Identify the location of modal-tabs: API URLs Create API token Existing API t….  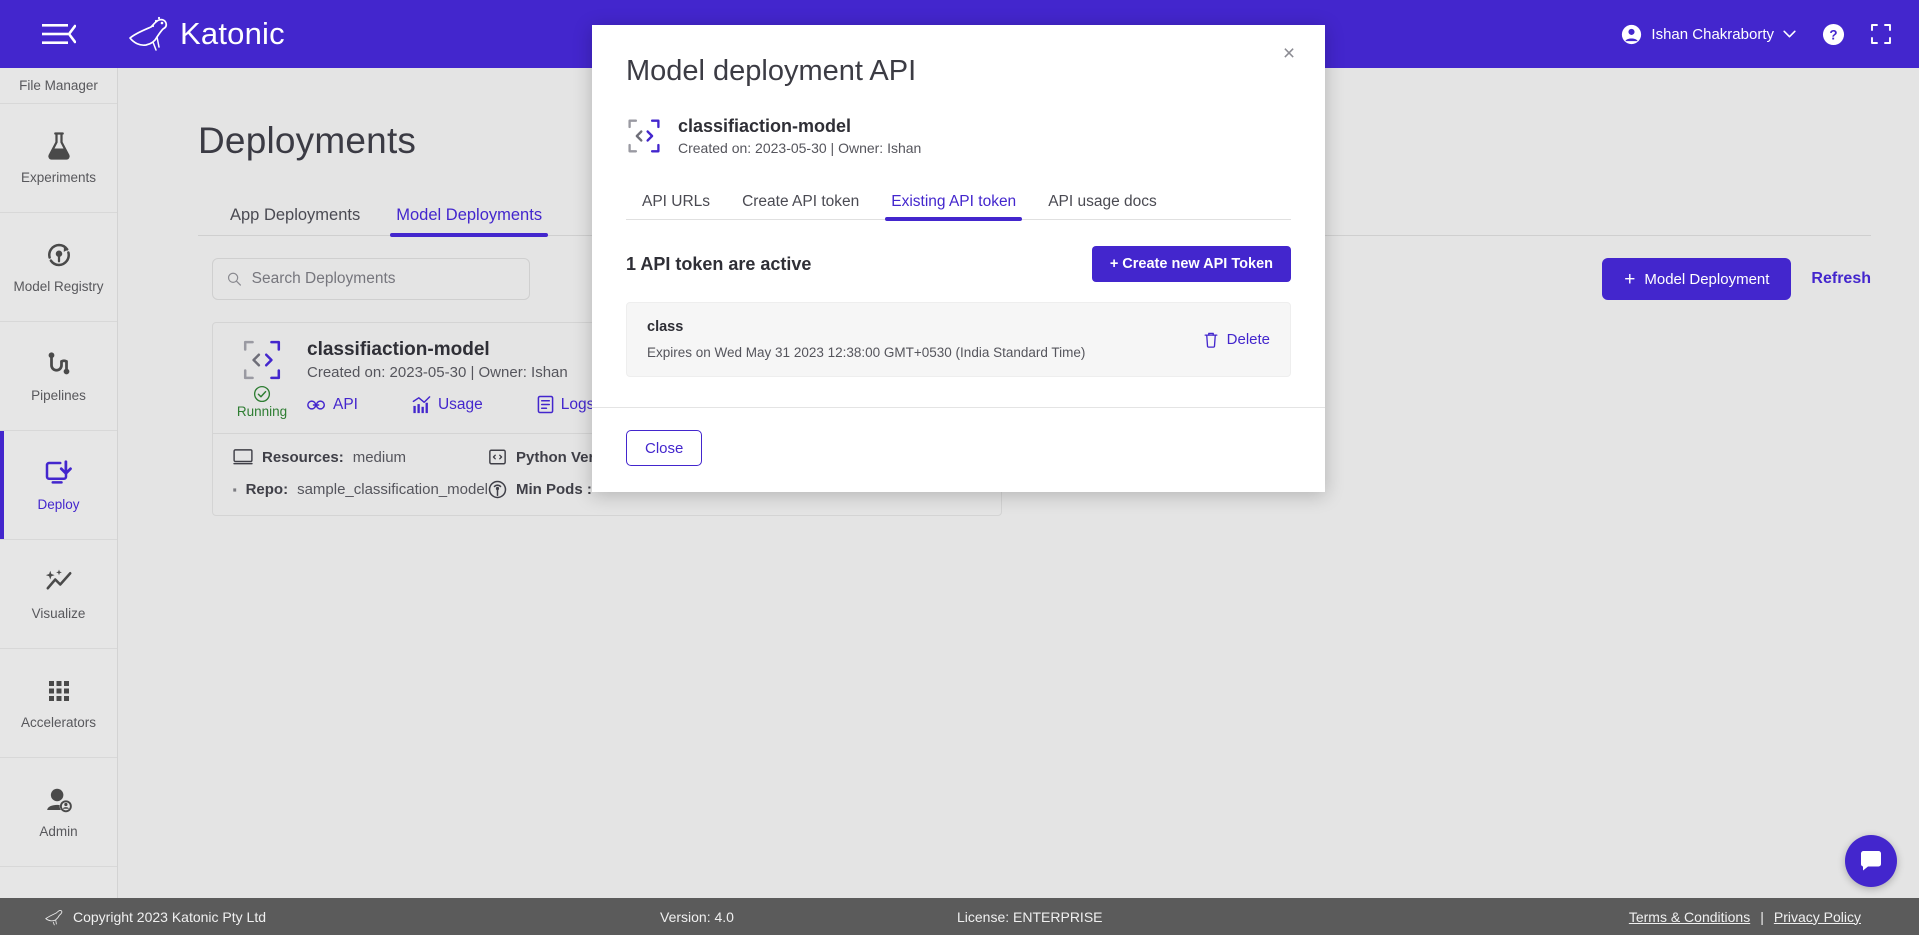
(958, 201).